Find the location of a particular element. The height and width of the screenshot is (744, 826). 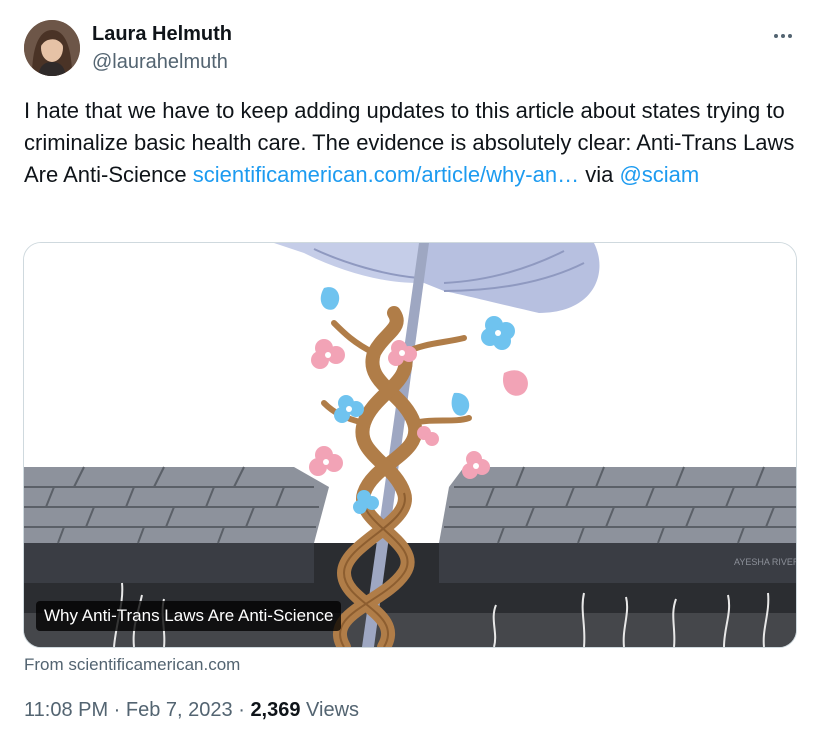

mention-link: @sciam is located at coordinates (659, 174).